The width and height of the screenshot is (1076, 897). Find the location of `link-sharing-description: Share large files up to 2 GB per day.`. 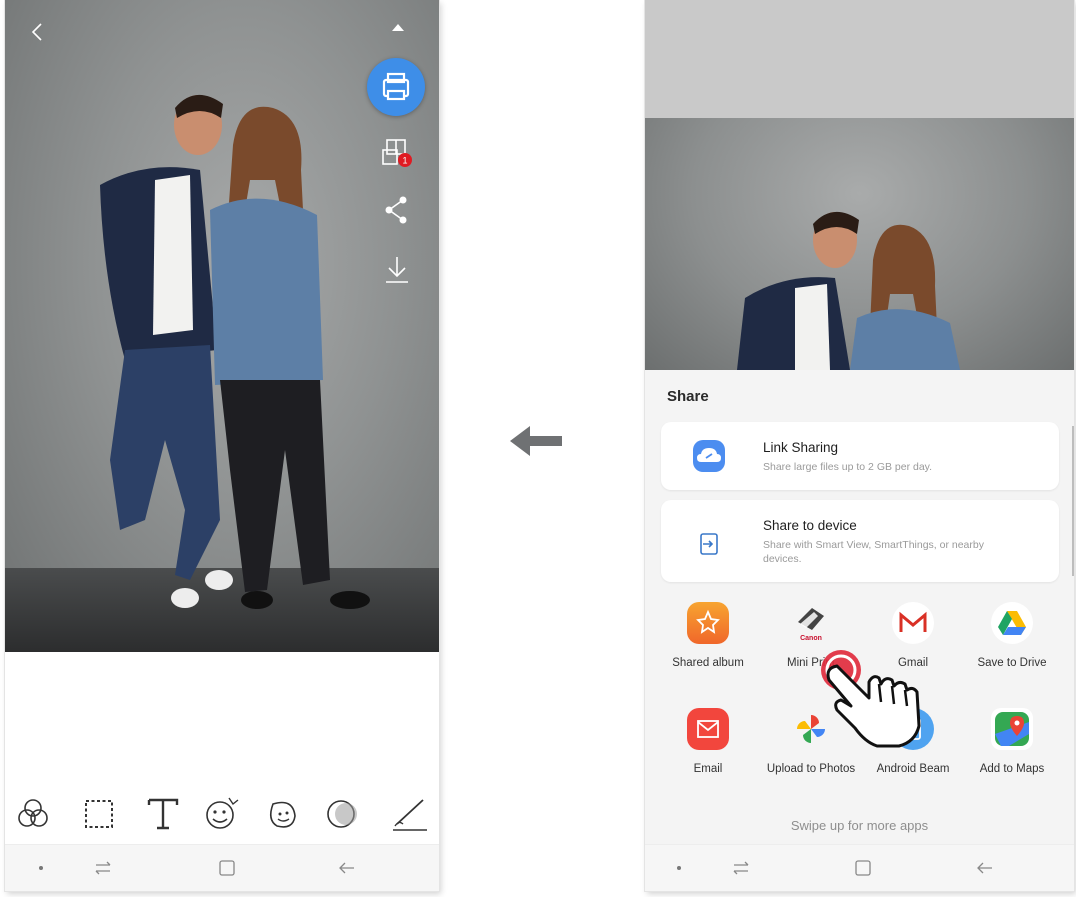

link-sharing-description: Share large files up to 2 GB per day. is located at coordinates (848, 467).